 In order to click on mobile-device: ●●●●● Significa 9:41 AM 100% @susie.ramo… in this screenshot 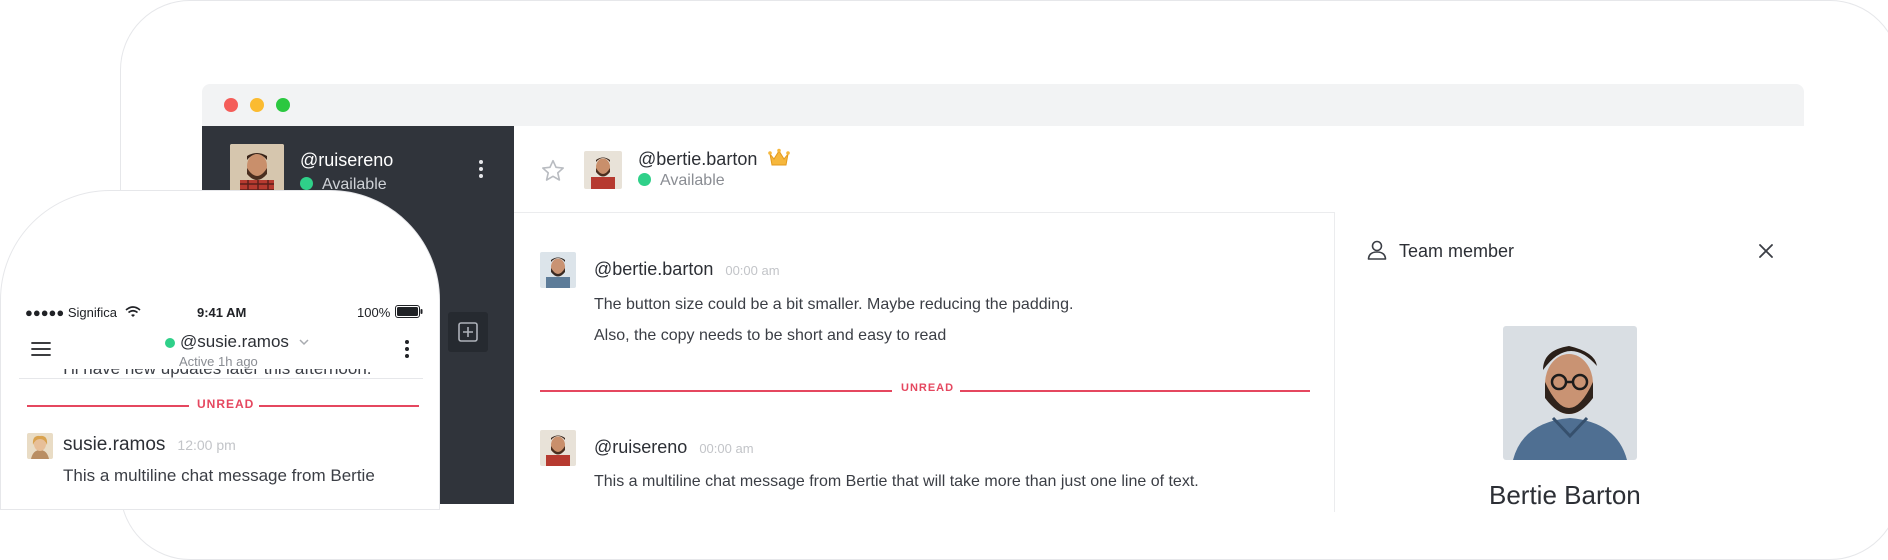, I will do `click(220, 350)`.